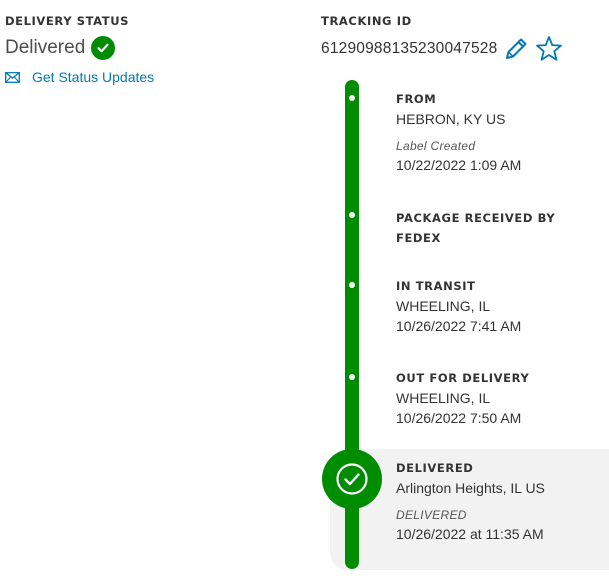 This screenshot has height=579, width=609. I want to click on tracking-id-heading: TRACKING ID, so click(366, 21).